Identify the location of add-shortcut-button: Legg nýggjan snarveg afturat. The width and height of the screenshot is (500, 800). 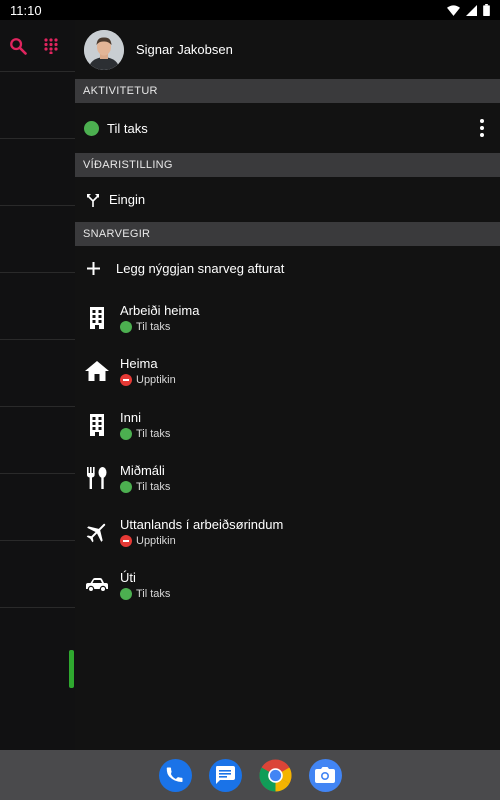
(287, 268).